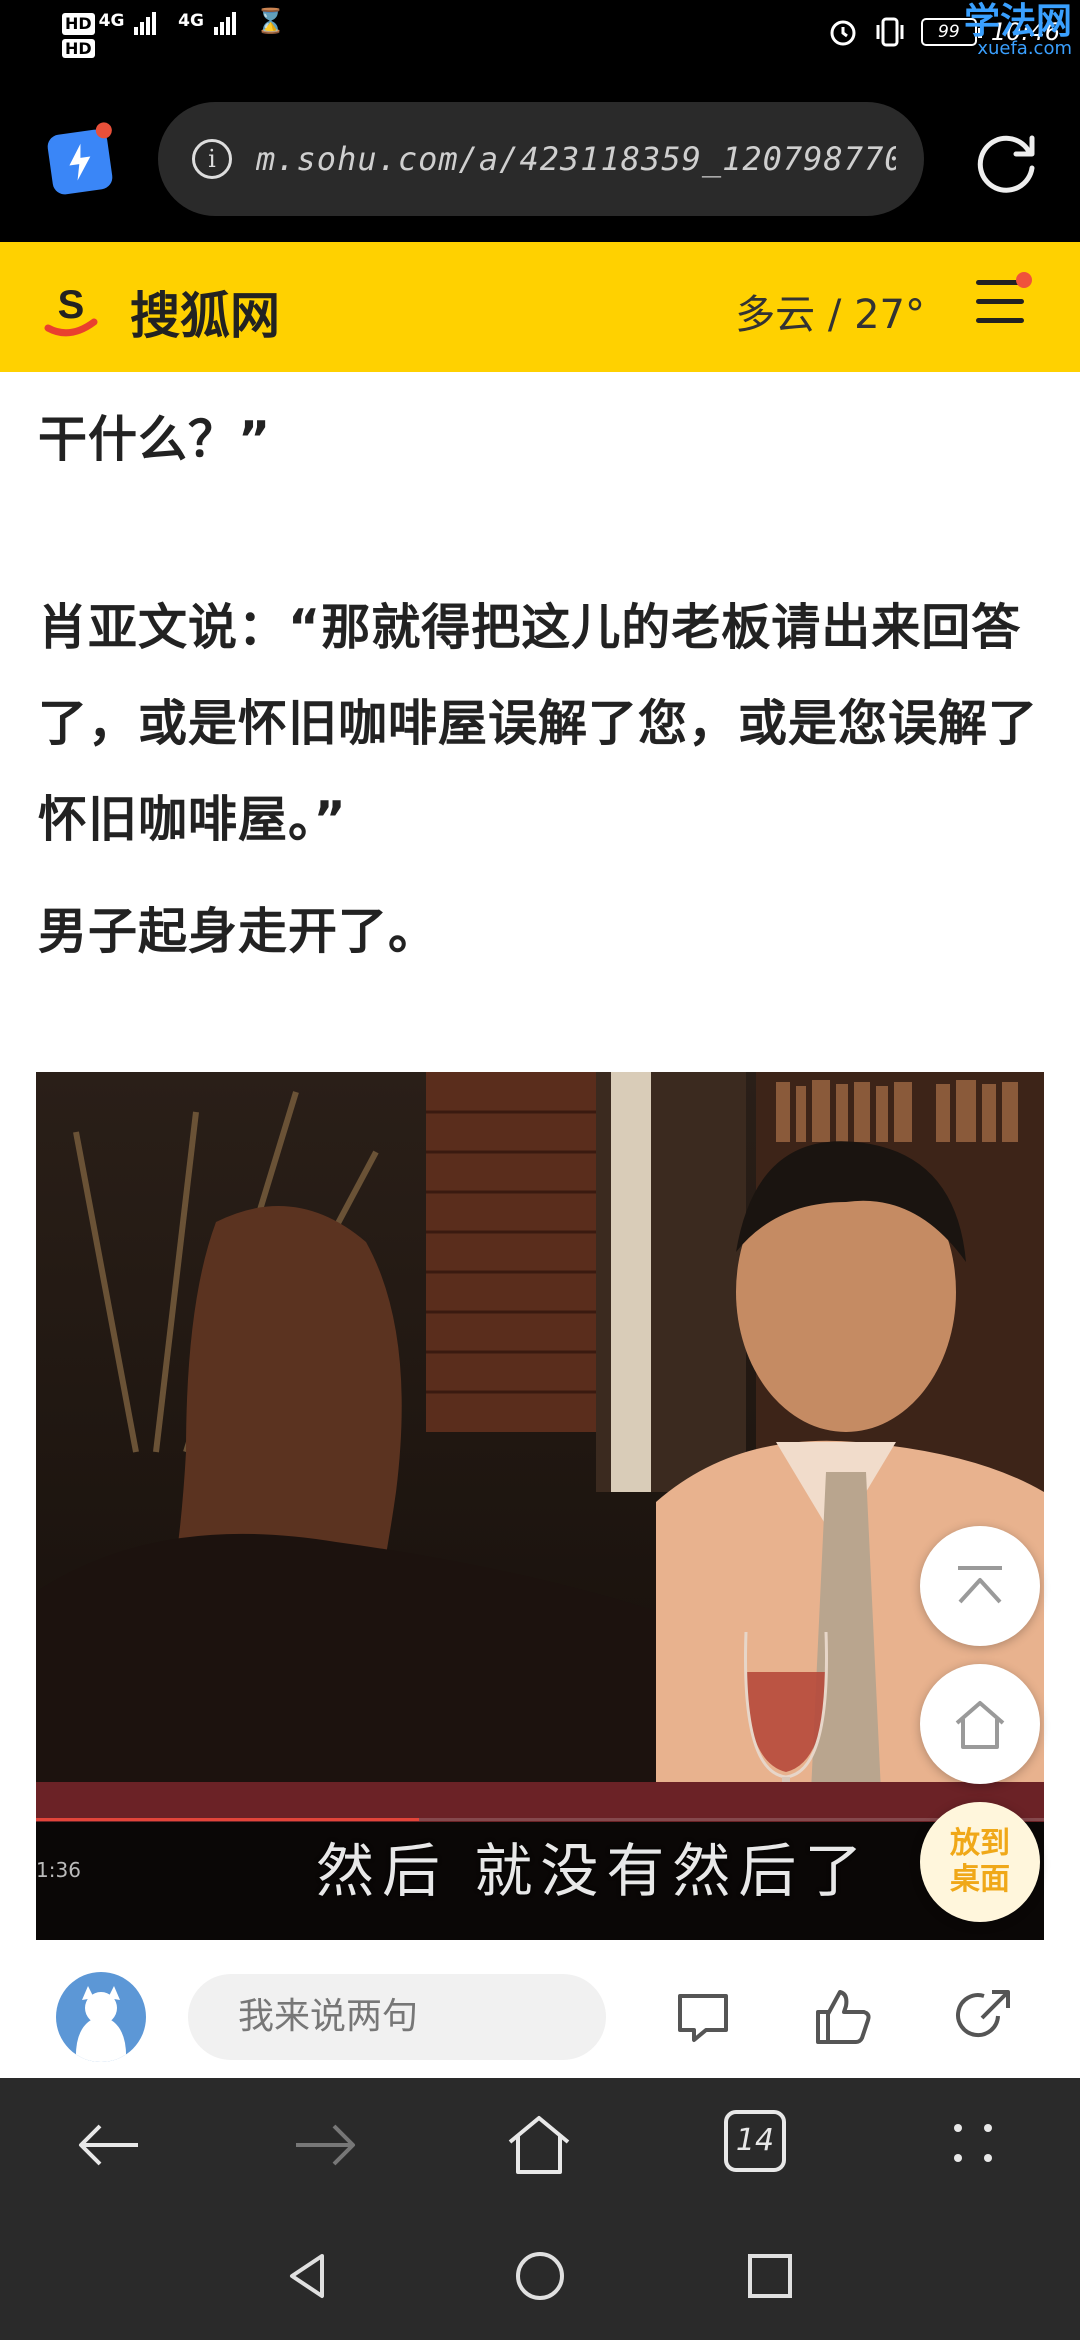 This screenshot has height=2340, width=1080. What do you see at coordinates (146, 23) in the screenshot?
I see `signal-bars-icon` at bounding box center [146, 23].